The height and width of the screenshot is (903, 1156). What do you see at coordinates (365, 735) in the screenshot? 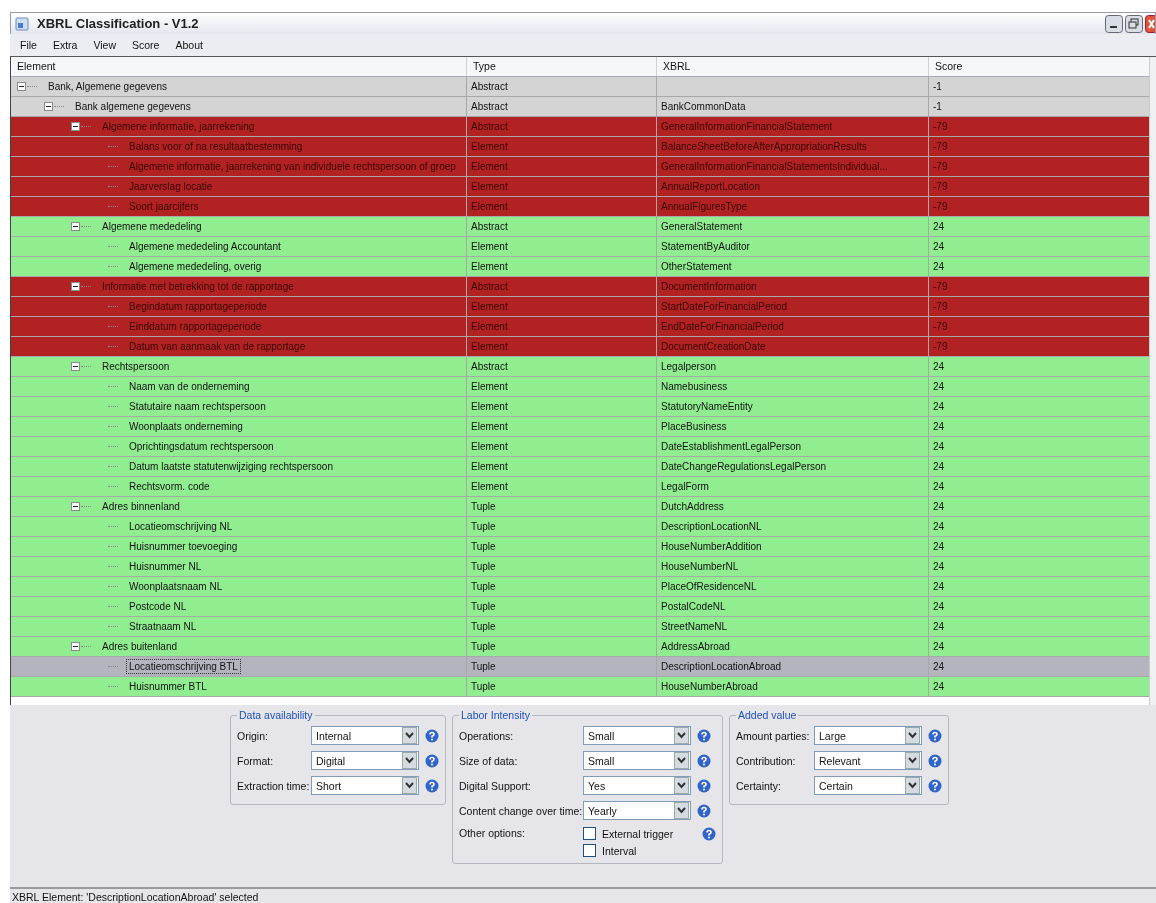
I see `dropdown: Internal` at bounding box center [365, 735].